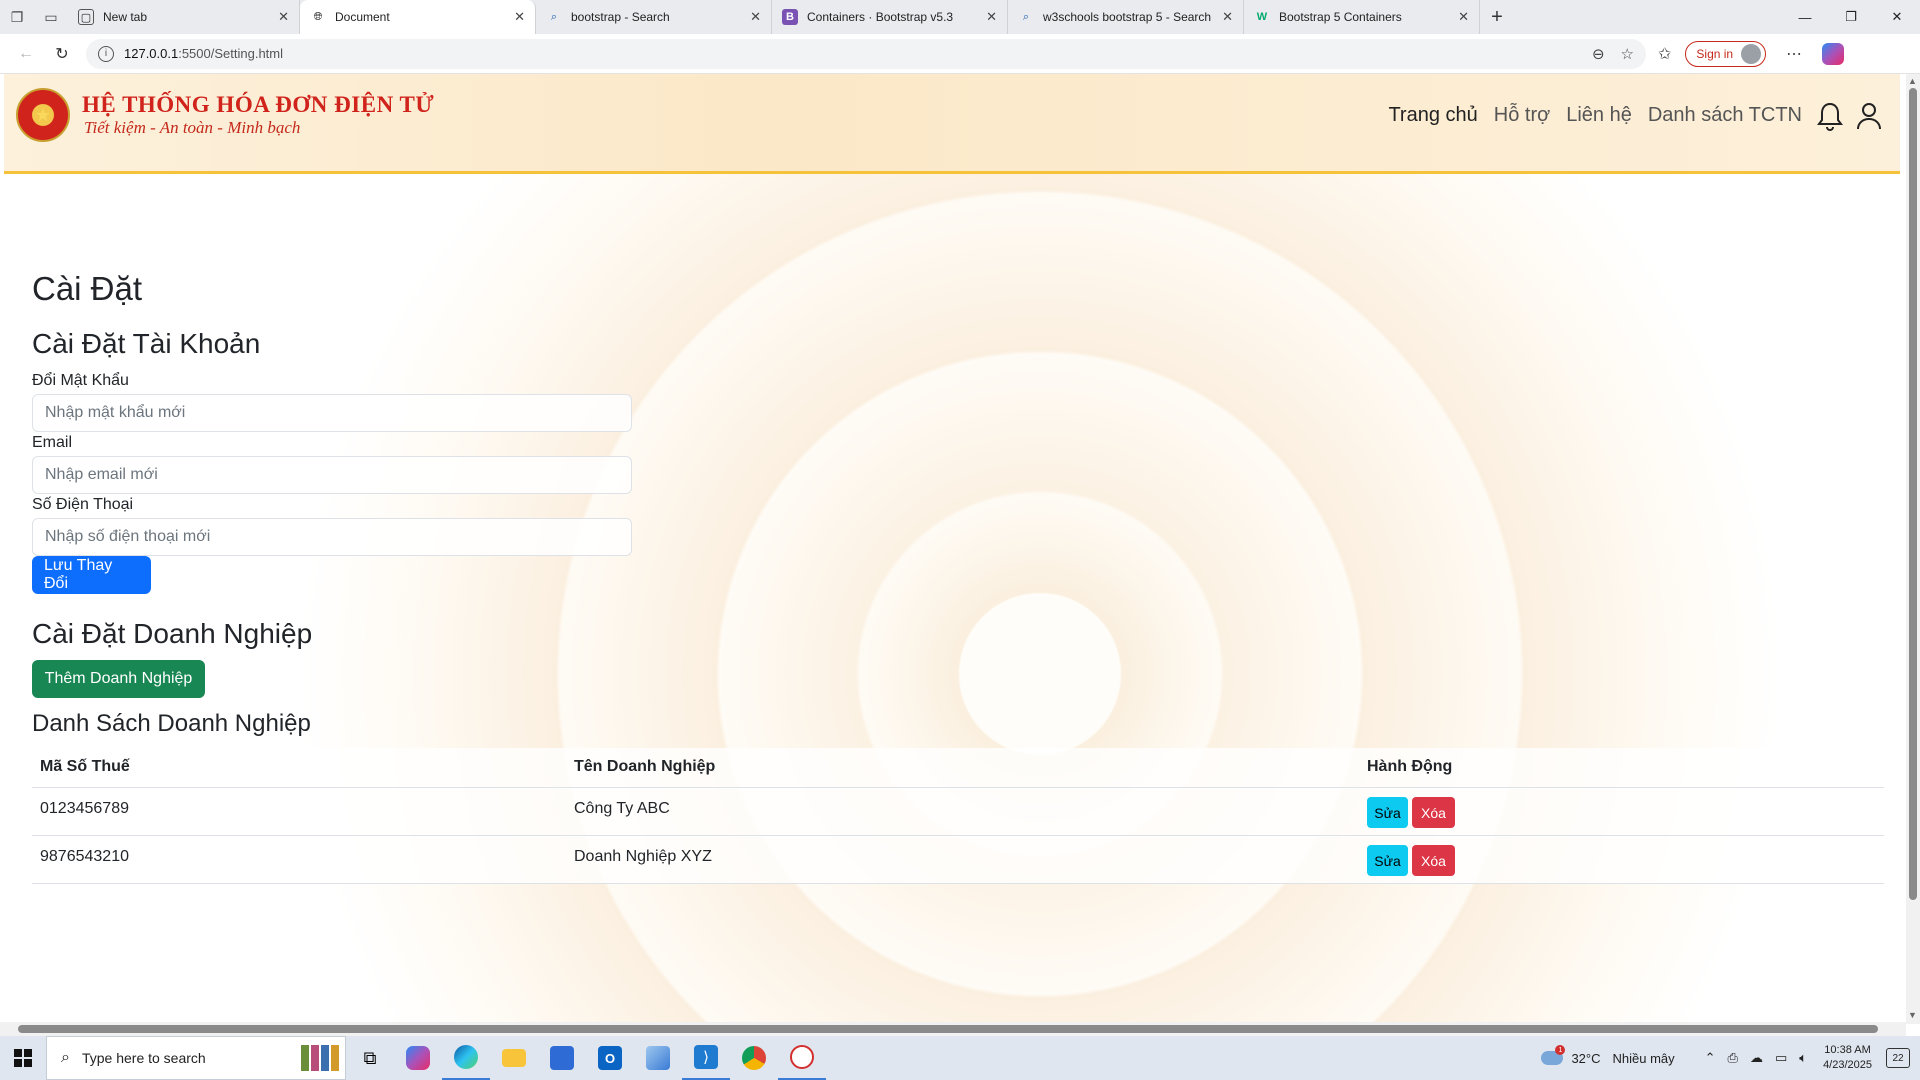 This screenshot has width=1920, height=1080. What do you see at coordinates (1794, 54) in the screenshot?
I see `more-icon: ⋯` at bounding box center [1794, 54].